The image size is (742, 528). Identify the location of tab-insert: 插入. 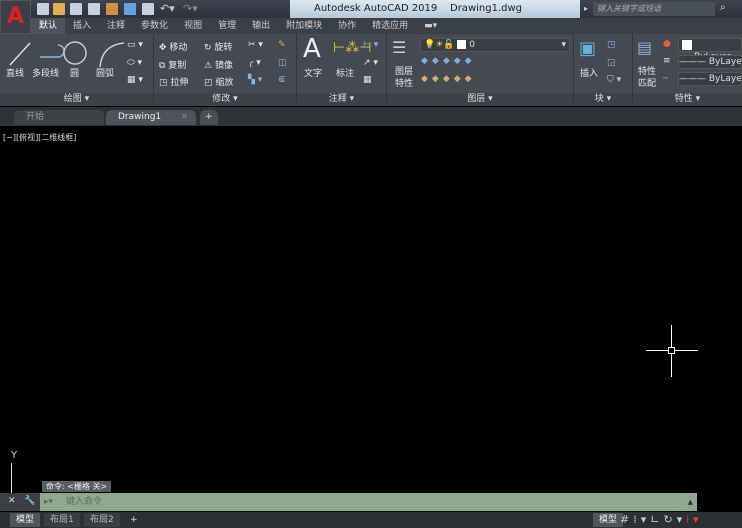
(82, 26).